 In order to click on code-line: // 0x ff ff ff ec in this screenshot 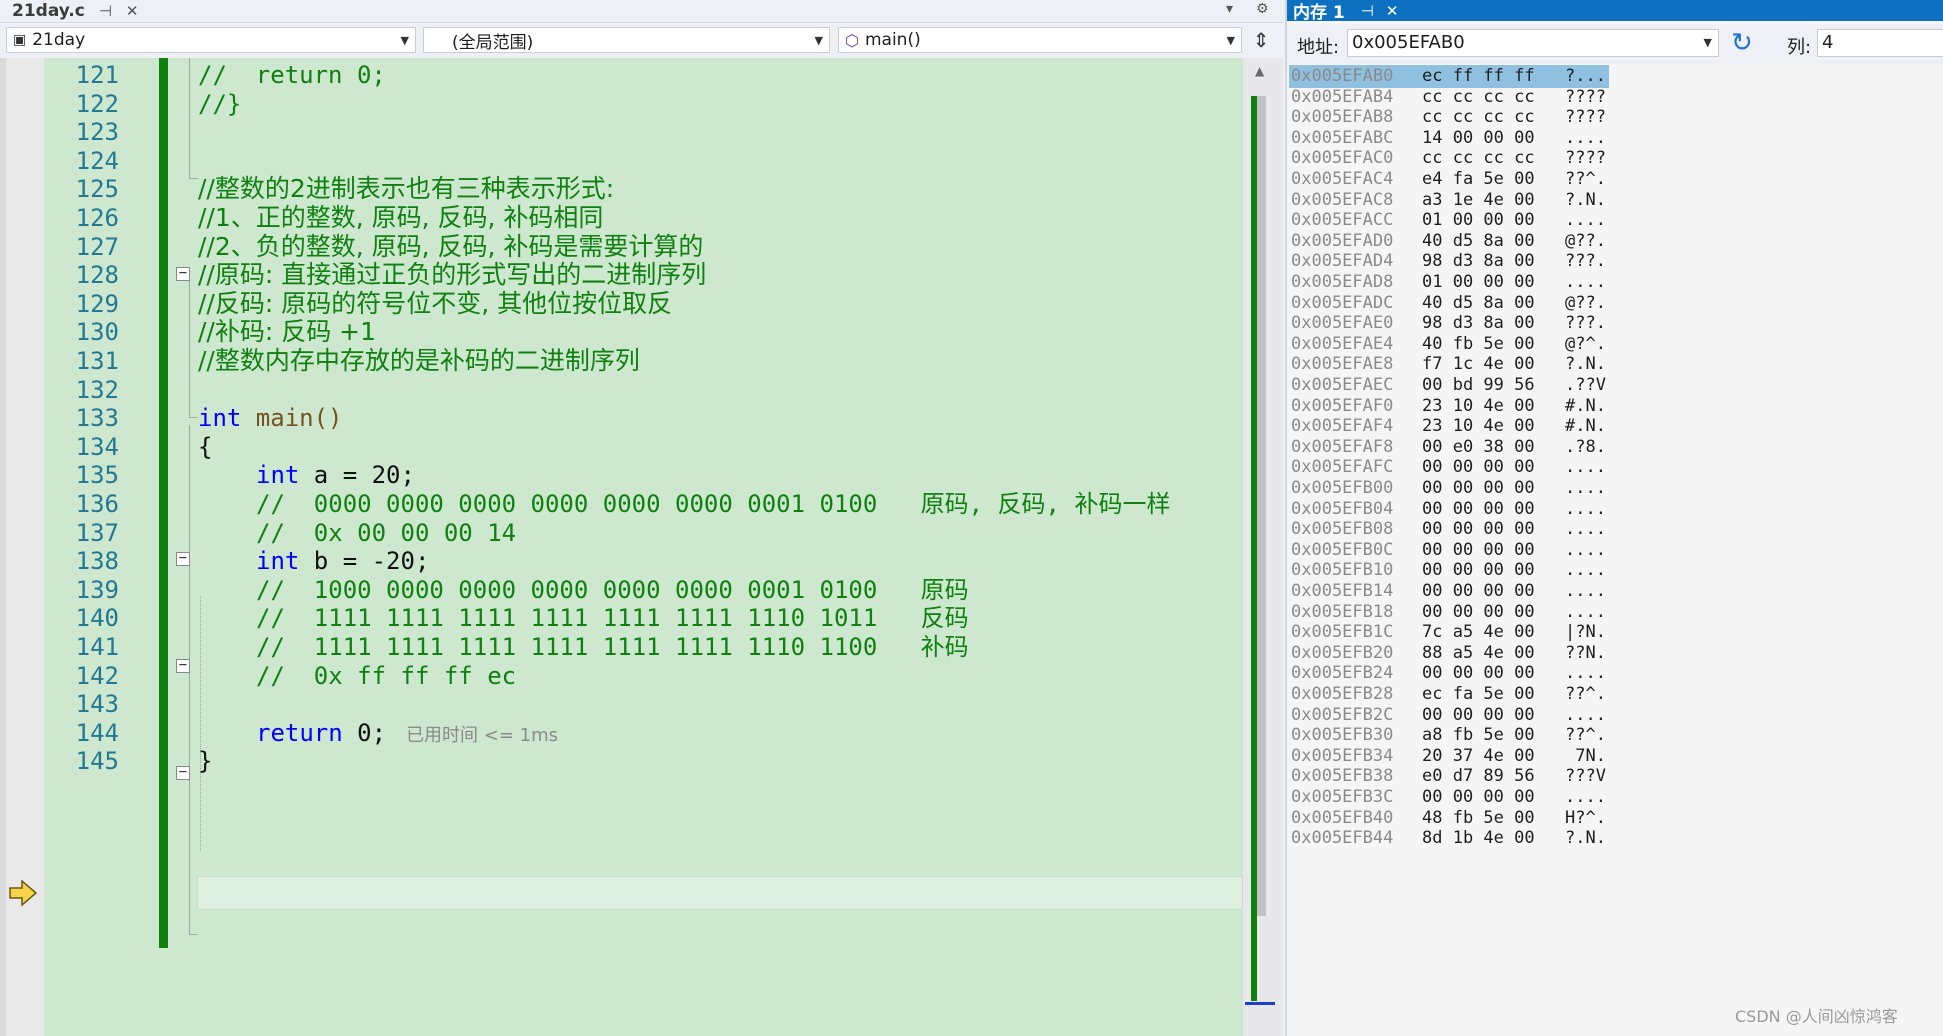, I will do `click(386, 675)`.